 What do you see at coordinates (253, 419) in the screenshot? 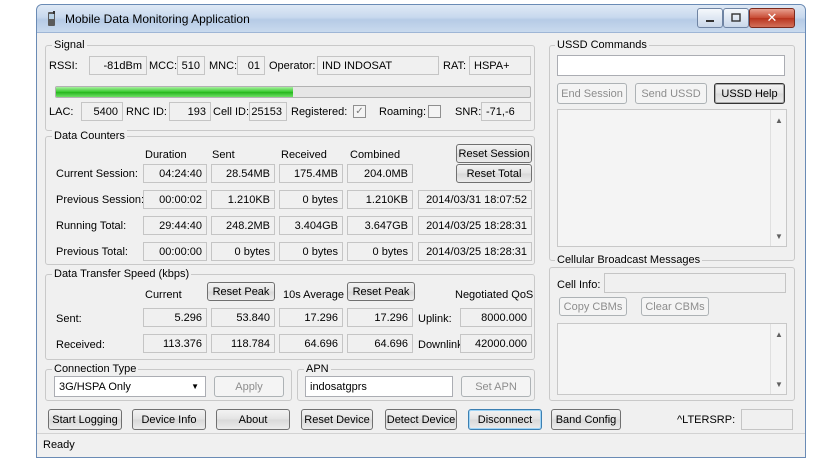
I see `about-button: About` at bounding box center [253, 419].